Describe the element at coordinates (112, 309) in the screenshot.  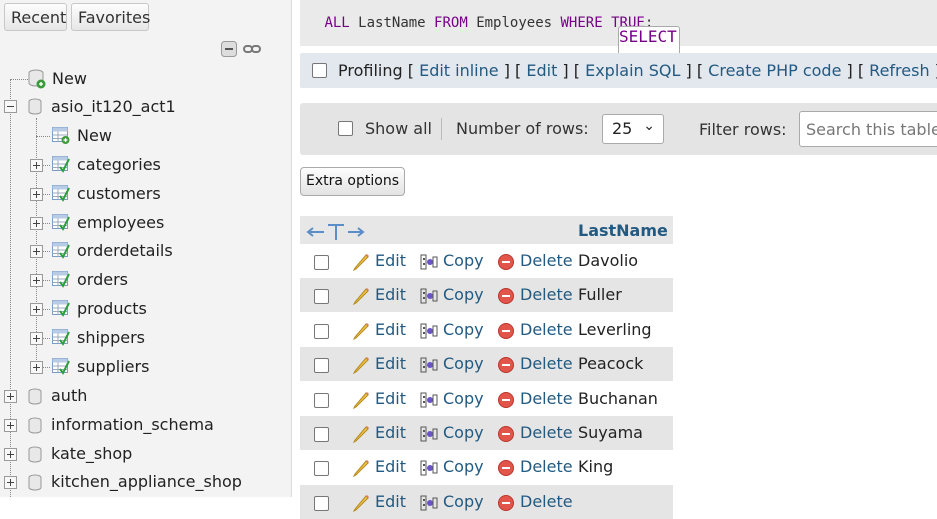
I see `sidebar-table-item: products` at that location.